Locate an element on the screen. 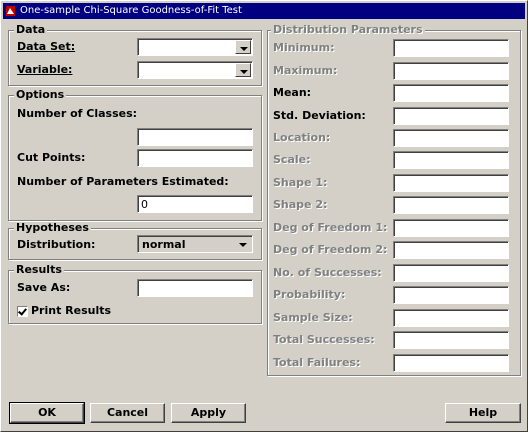 Image resolution: width=528 pixels, height=432 pixels. param-label-mean: Mean: is located at coordinates (292, 92).